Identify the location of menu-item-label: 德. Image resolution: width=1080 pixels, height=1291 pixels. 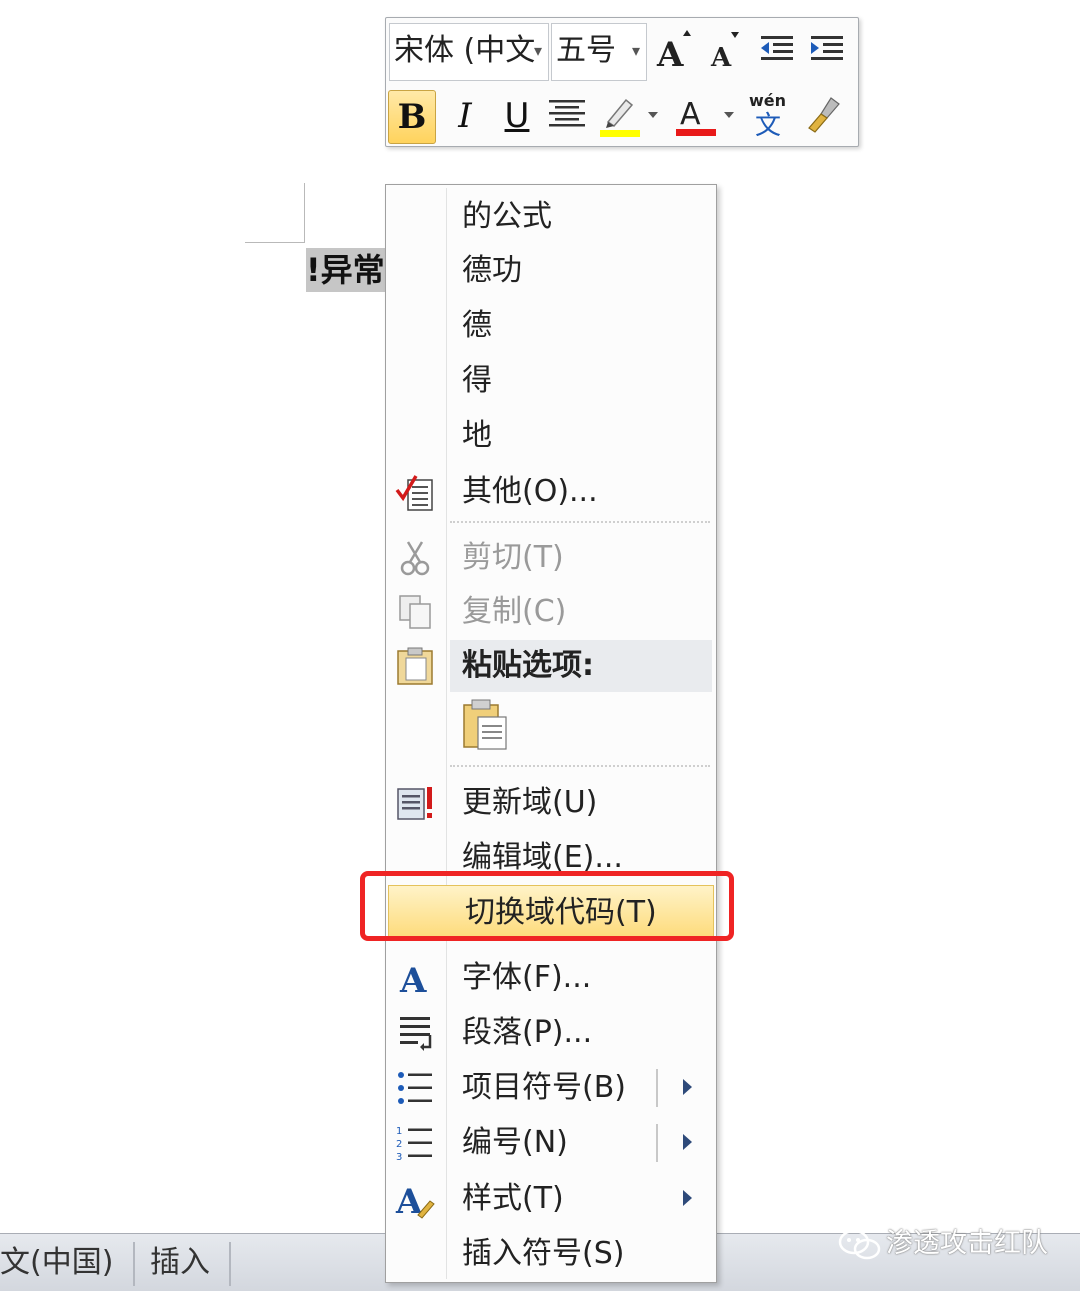
(477, 325).